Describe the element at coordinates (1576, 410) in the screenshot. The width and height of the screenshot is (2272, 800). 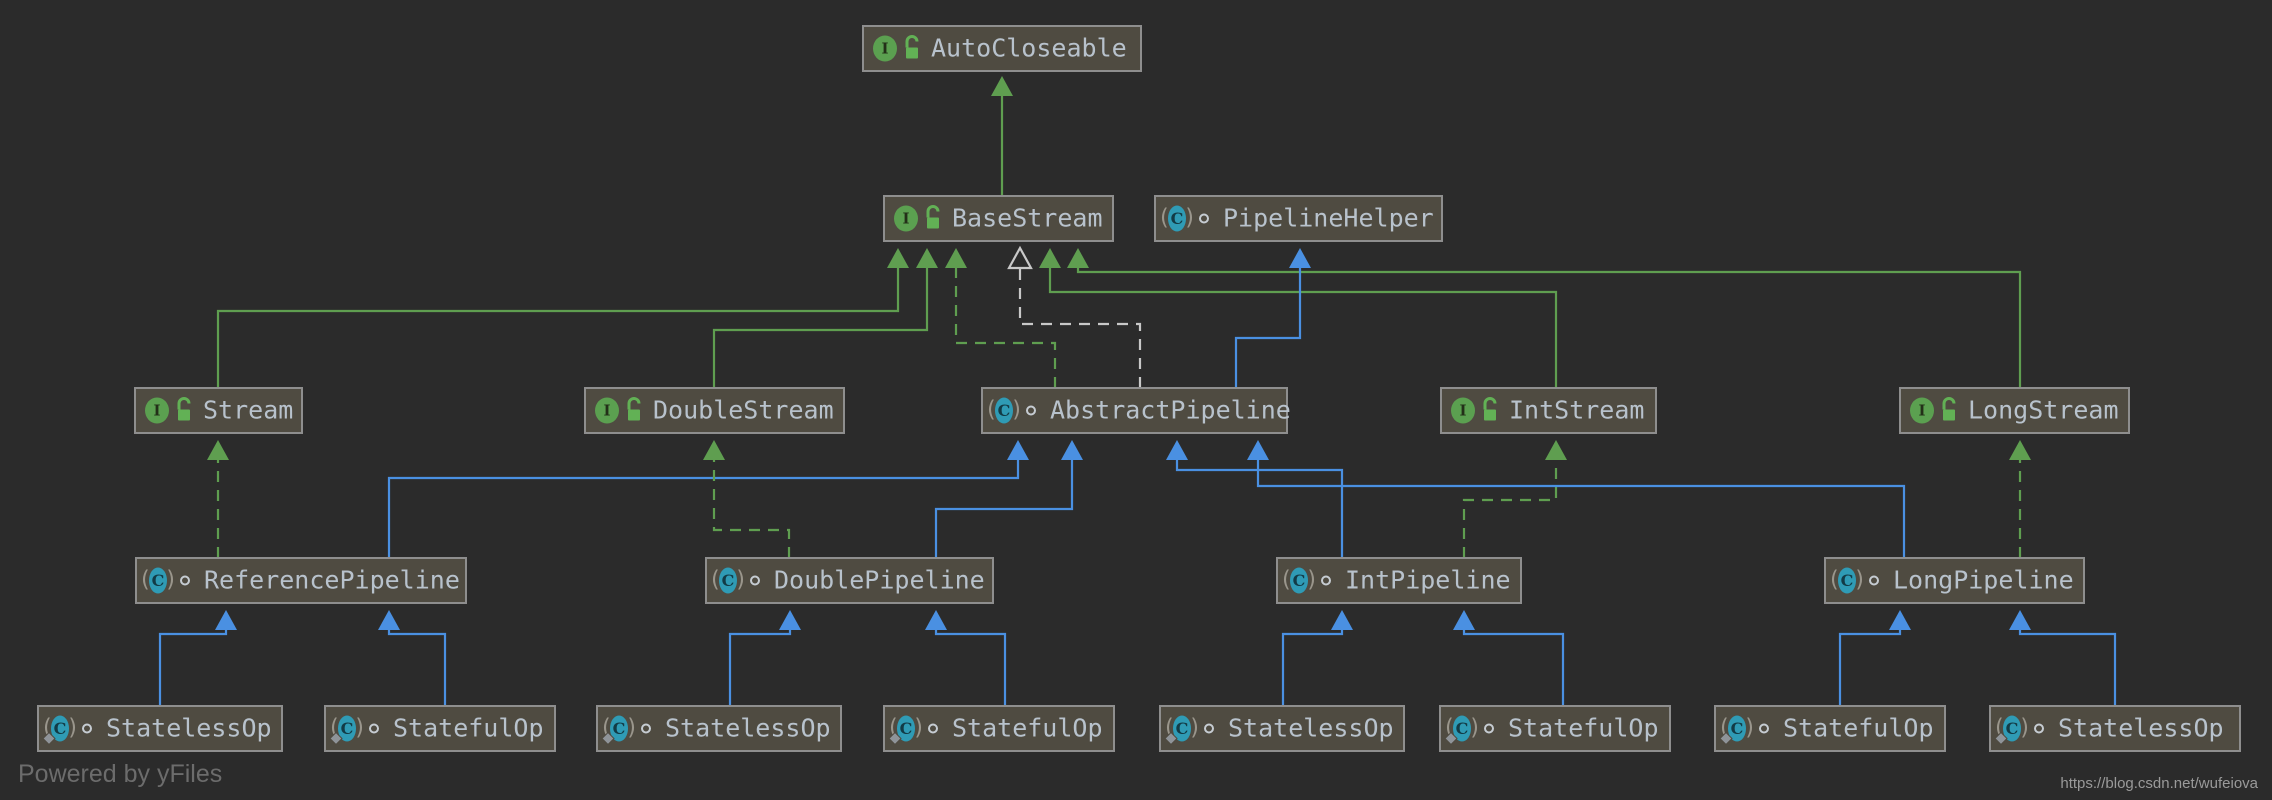
I see `node-label: IntStream` at that location.